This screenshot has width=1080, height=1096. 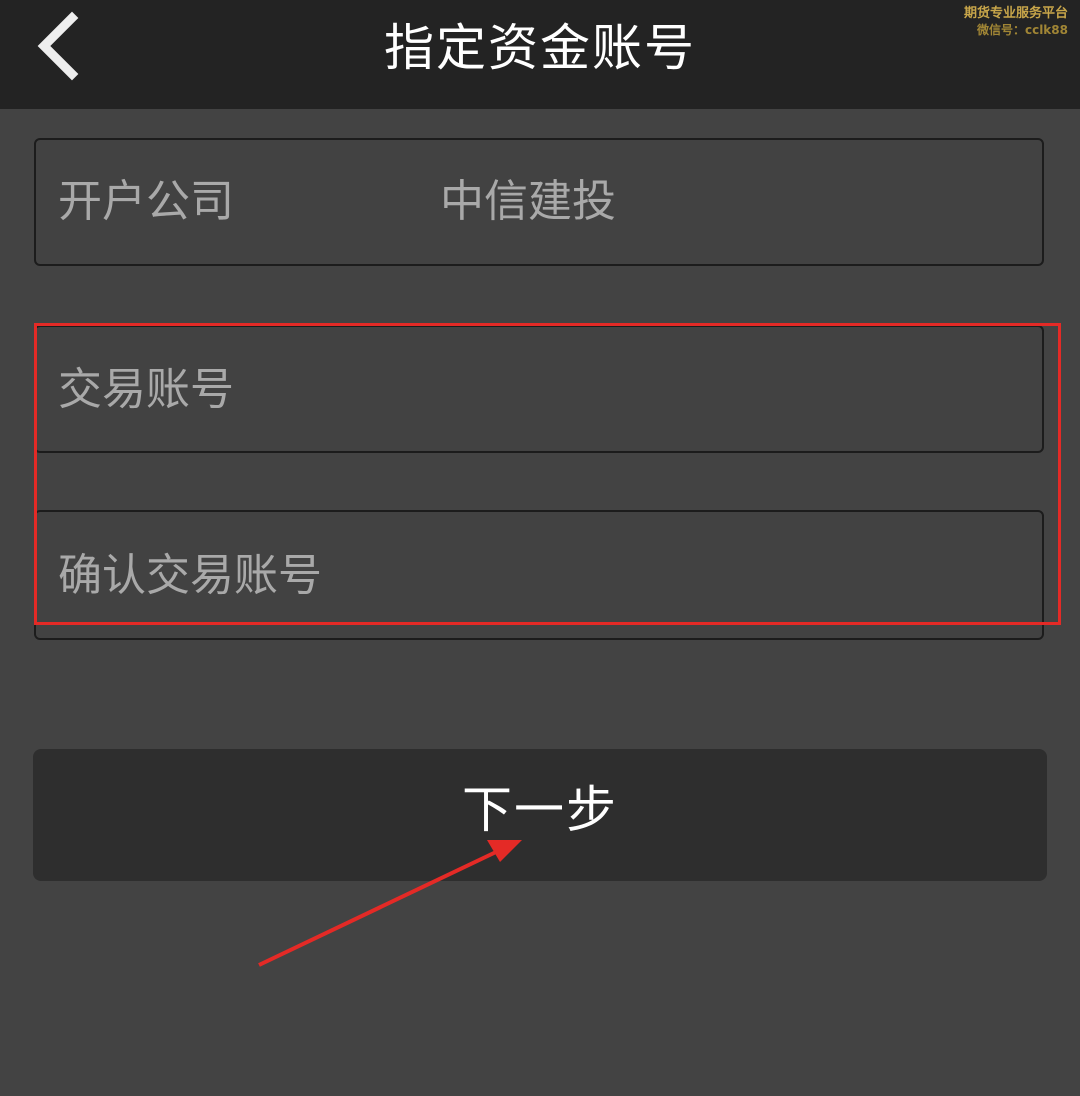 I want to click on page-title: 指定资金账号, so click(x=540, y=48).